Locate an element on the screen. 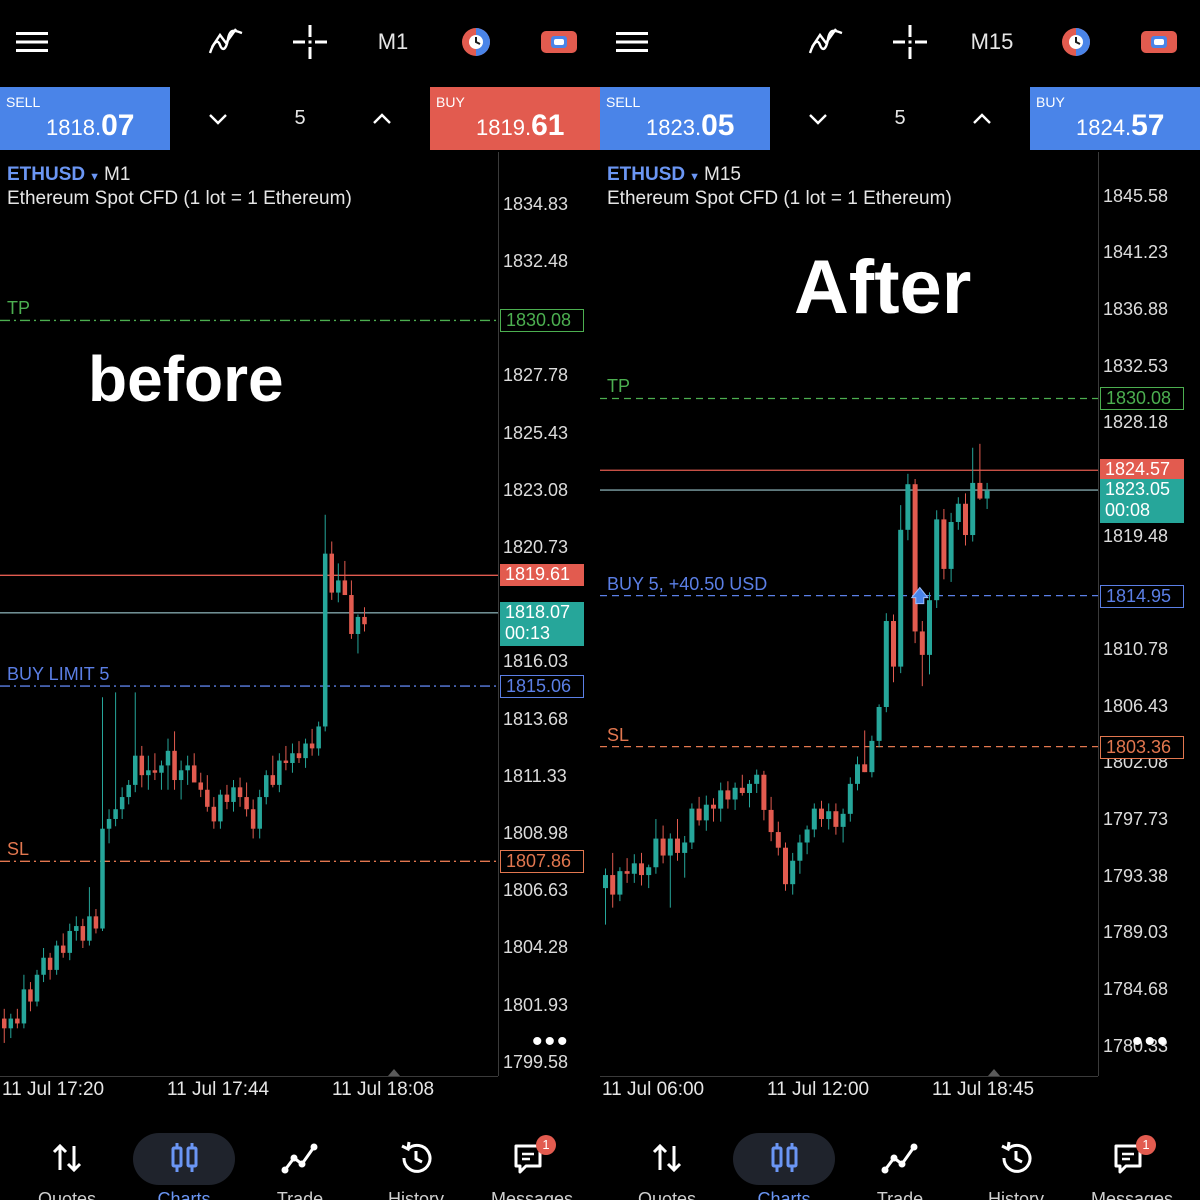 The width and height of the screenshot is (1200, 1200). buy-limit-label: BUY LIMIT 5 is located at coordinates (58, 674).